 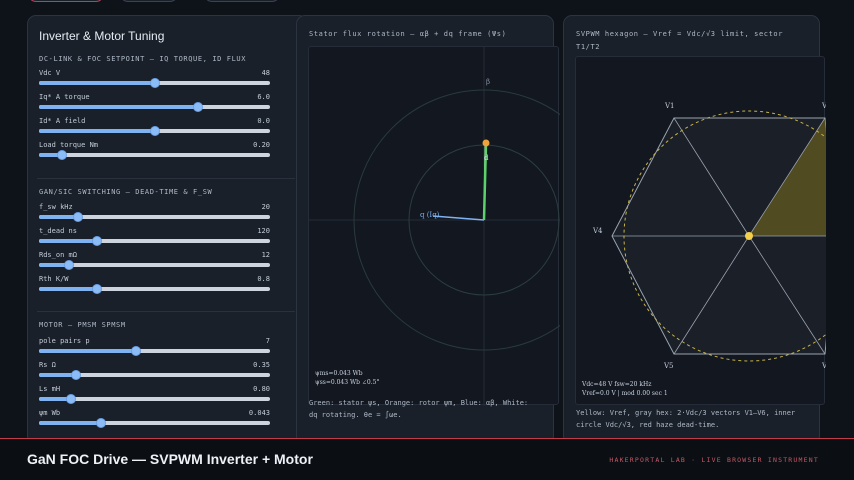 I want to click on footer-title: GaN FOC Drive — SVPWM Inverter + Motor, so click(x=170, y=459).